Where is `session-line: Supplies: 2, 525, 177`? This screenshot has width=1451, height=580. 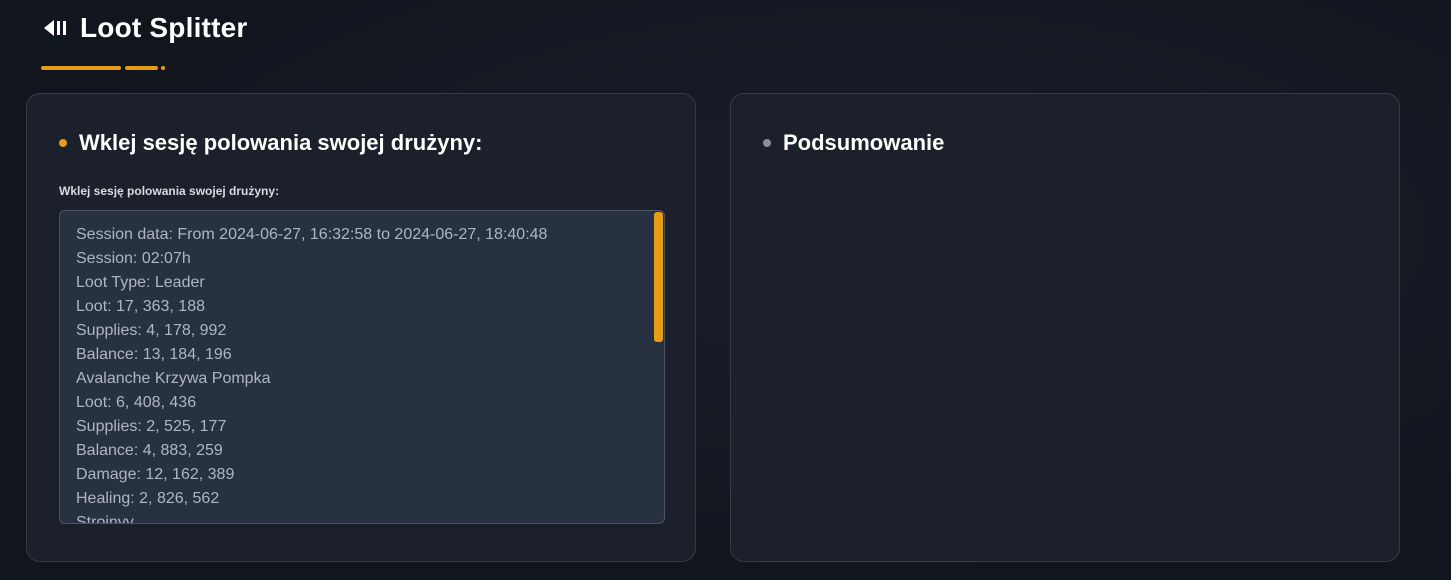 session-line: Supplies: 2, 525, 177 is located at coordinates (151, 426).